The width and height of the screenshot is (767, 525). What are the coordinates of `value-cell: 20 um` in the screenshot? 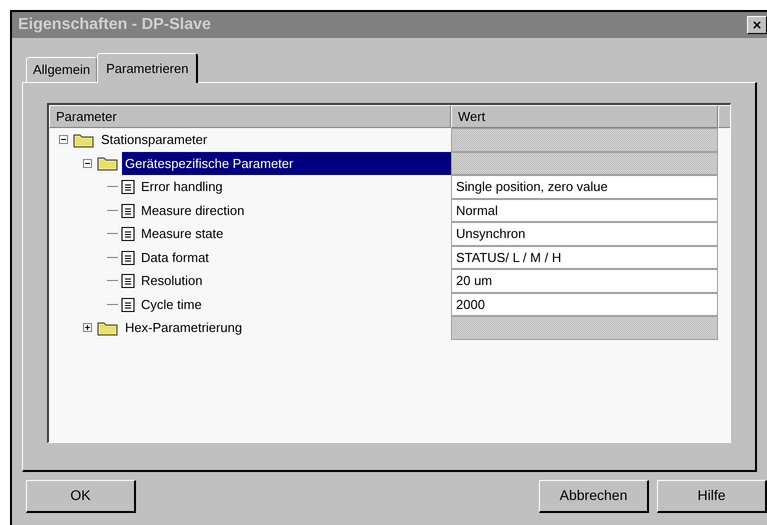 It's located at (584, 280).